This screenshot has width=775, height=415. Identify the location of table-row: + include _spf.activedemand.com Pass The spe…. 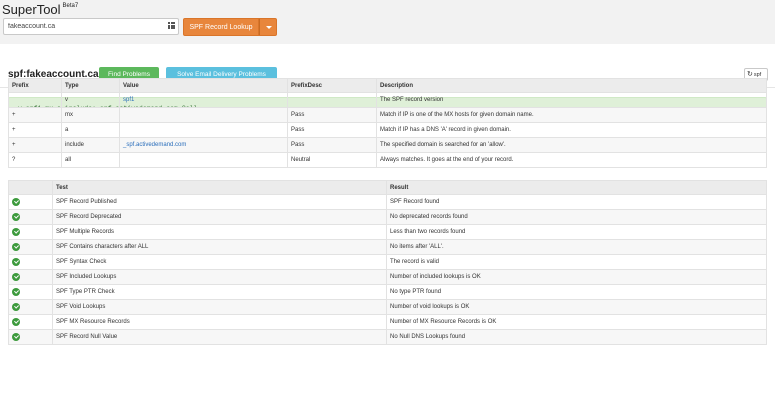
(387, 145).